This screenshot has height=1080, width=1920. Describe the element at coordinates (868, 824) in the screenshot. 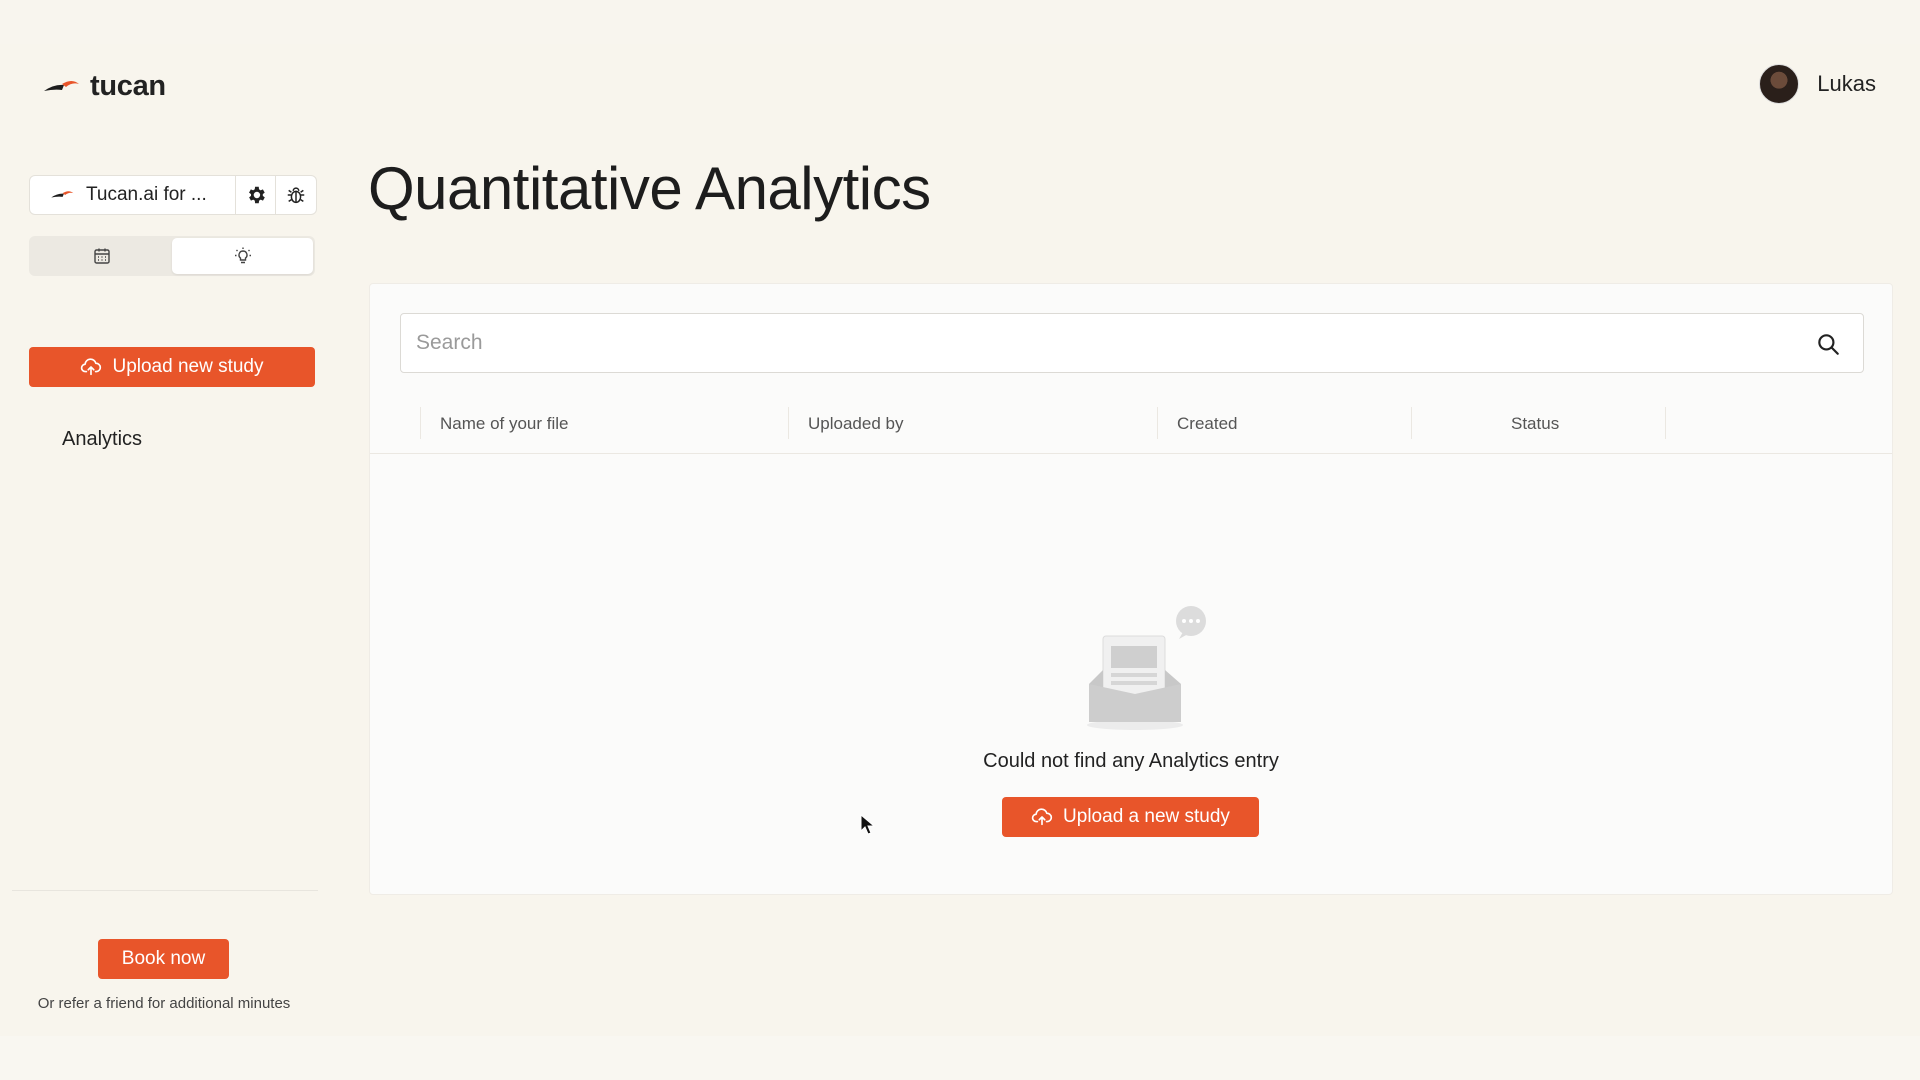

I see `mouse-pointer-icon` at that location.